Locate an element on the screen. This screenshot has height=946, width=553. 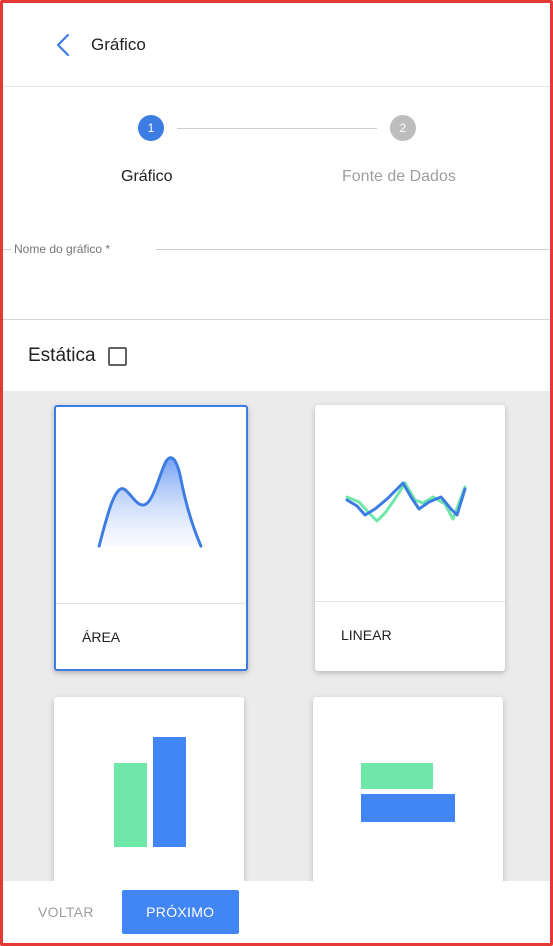
chart-name-label: Nome do gráfico * is located at coordinates (62, 249).